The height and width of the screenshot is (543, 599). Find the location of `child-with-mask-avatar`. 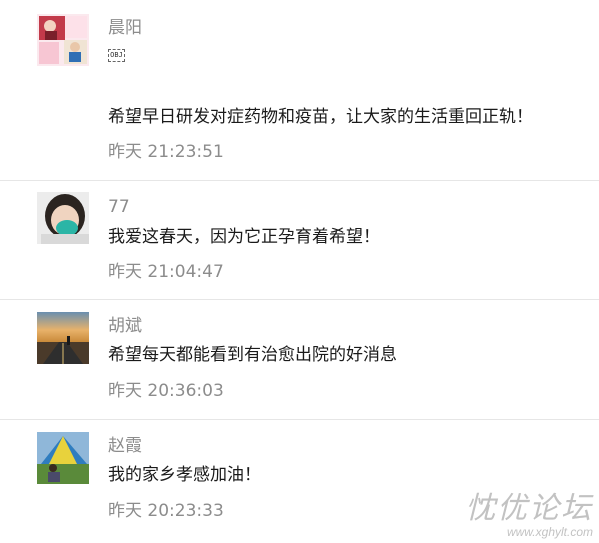

child-with-mask-avatar is located at coordinates (63, 218).